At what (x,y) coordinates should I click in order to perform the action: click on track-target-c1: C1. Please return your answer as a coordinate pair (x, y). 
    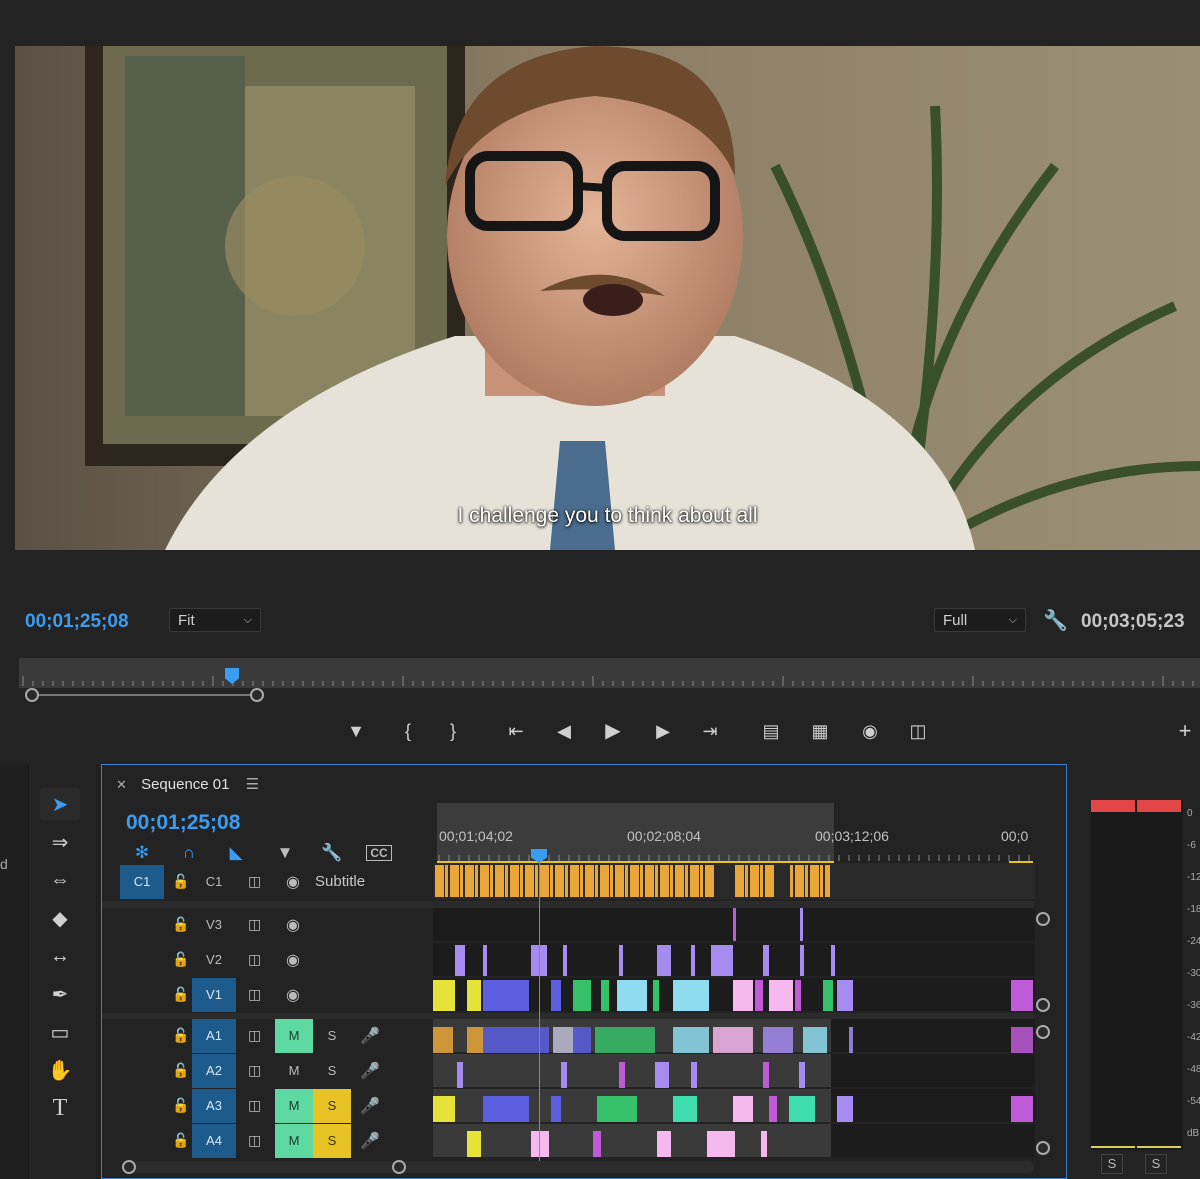
    Looking at the image, I should click on (142, 882).